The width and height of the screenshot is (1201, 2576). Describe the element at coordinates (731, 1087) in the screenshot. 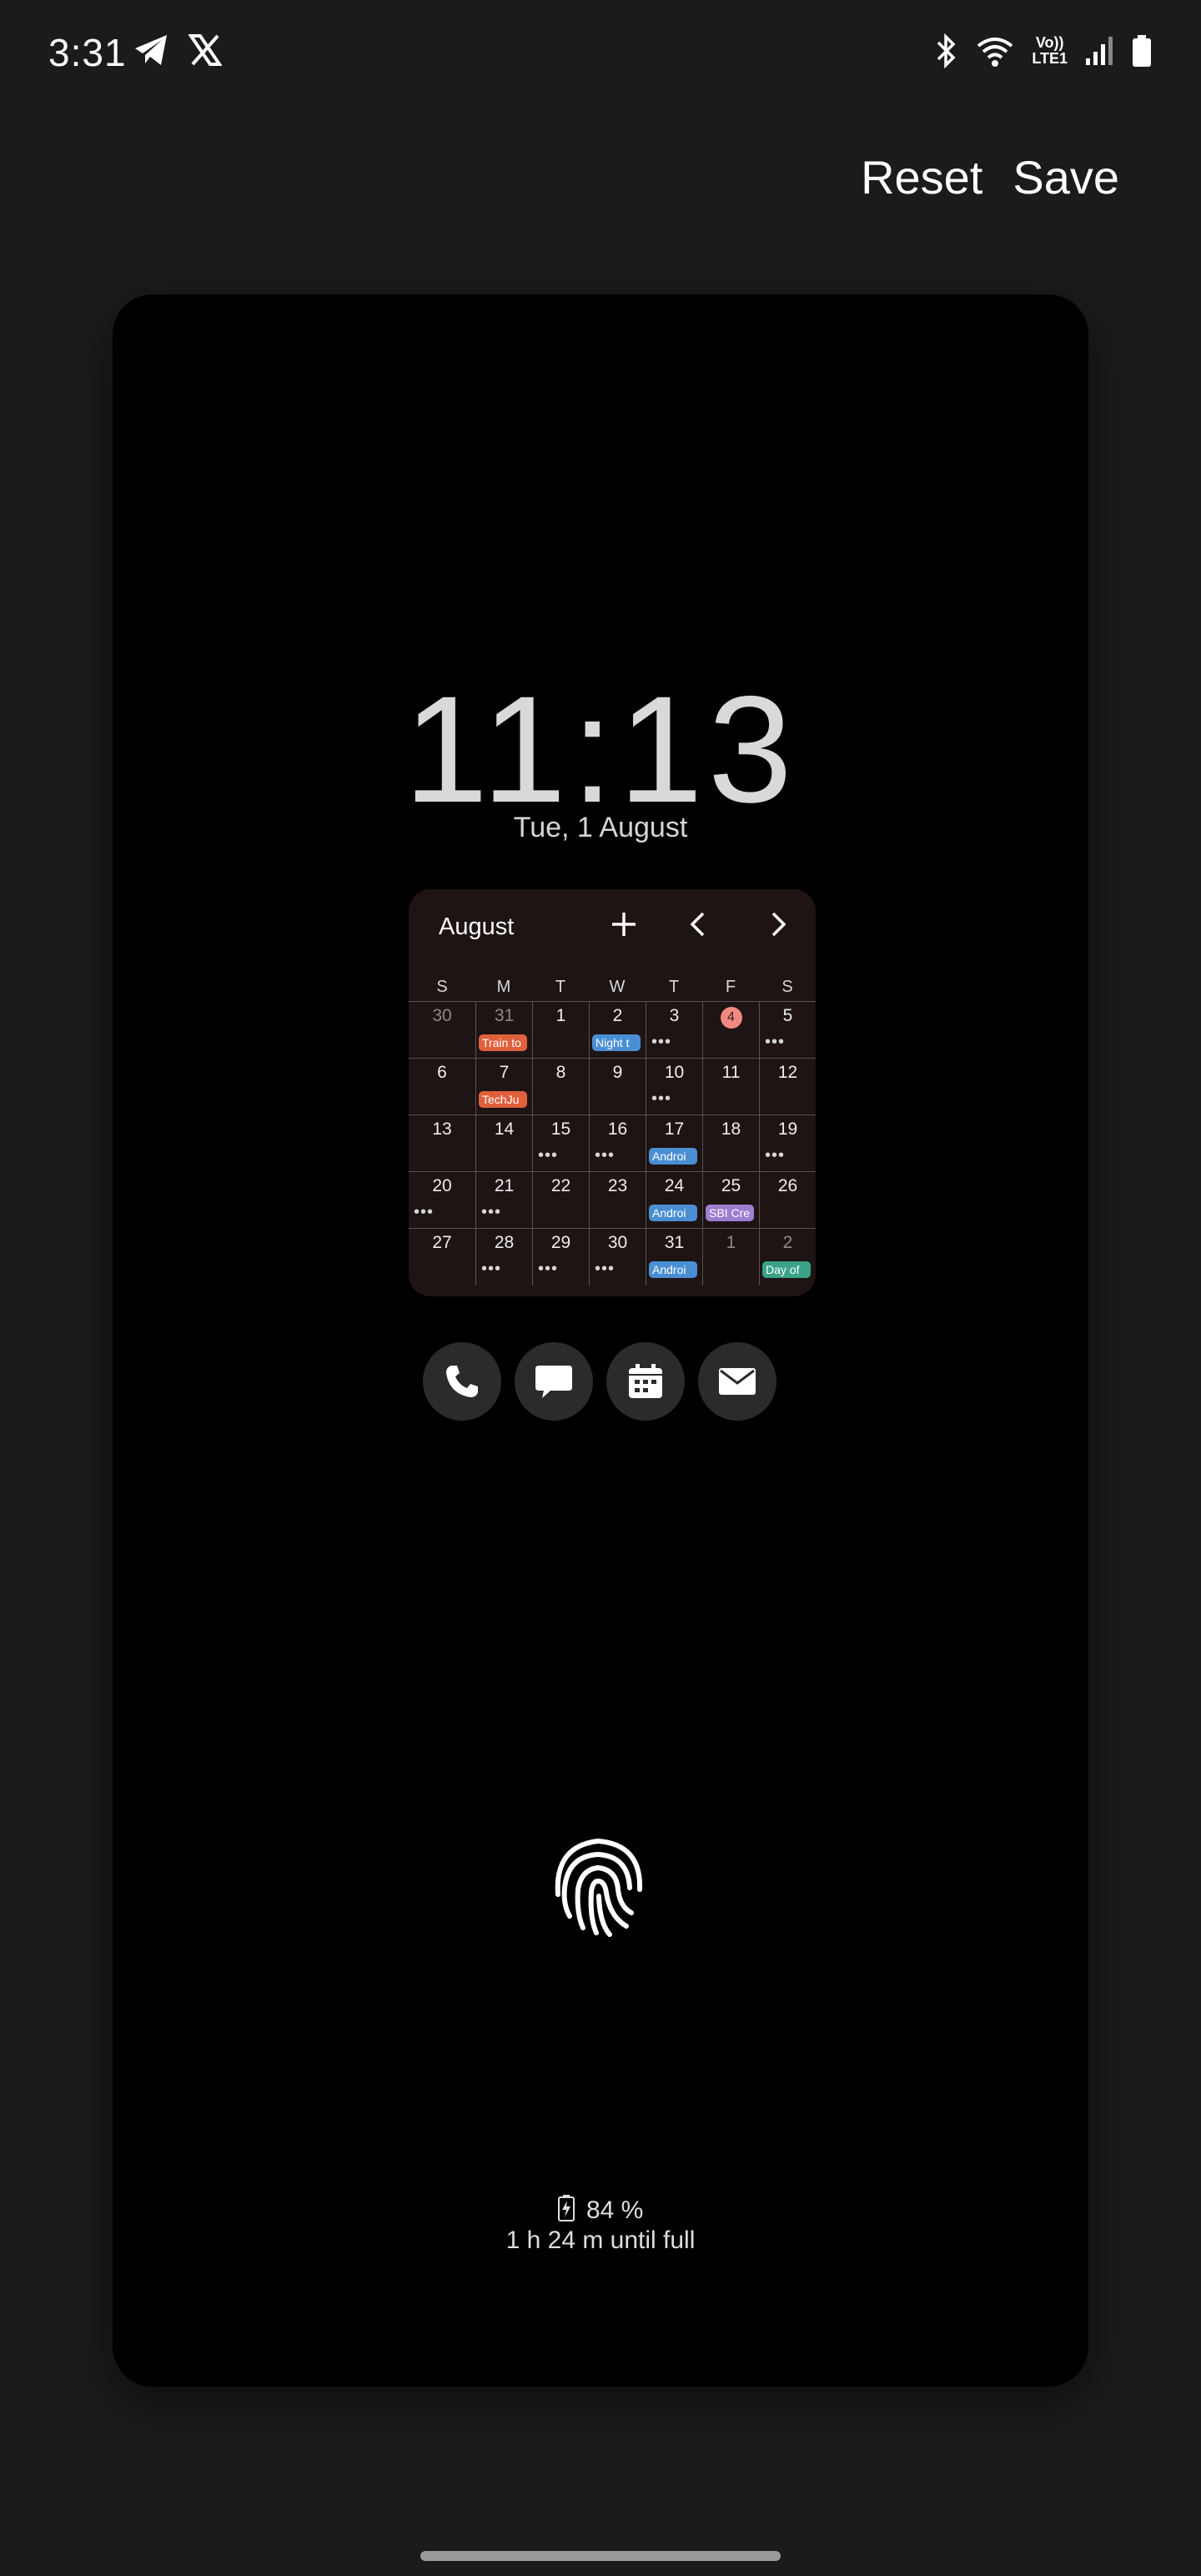

I see `calendar-day-cell: 11` at that location.